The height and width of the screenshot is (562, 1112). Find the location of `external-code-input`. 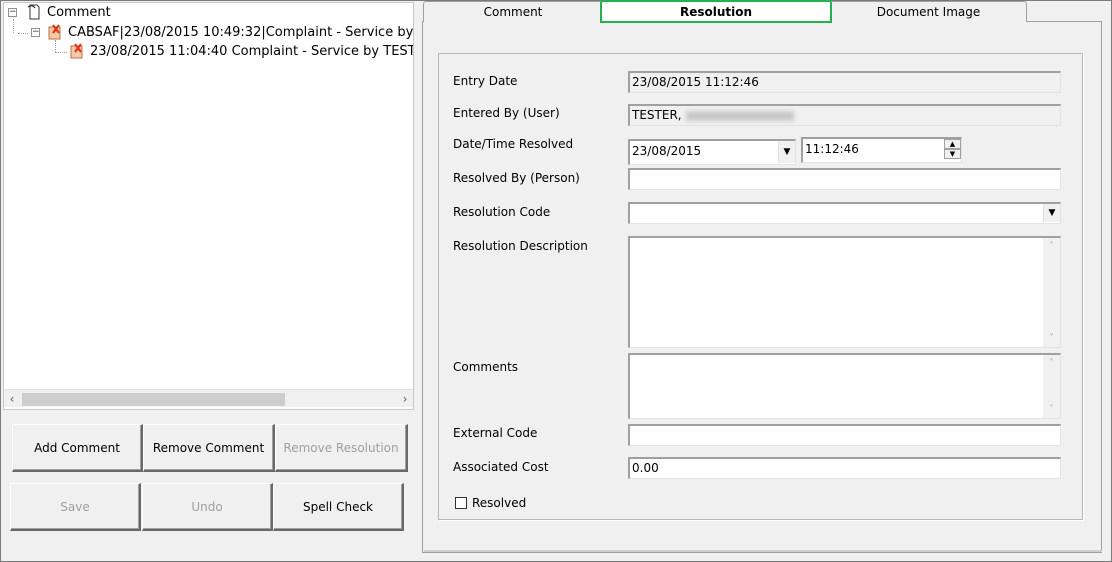

external-code-input is located at coordinates (844, 435).